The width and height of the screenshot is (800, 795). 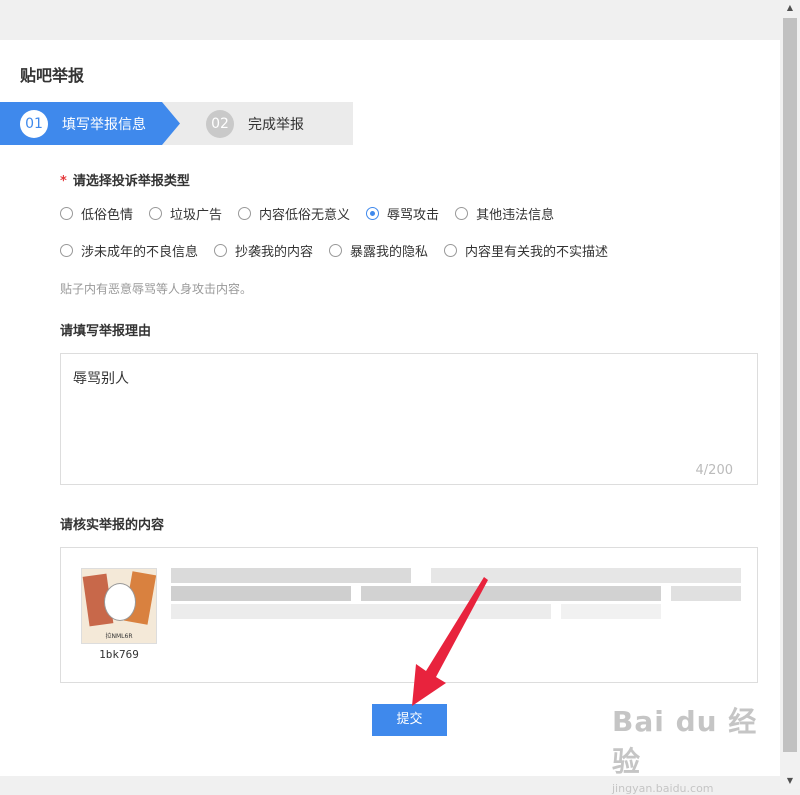 What do you see at coordinates (373, 213) in the screenshot?
I see `radio-checked-icon` at bounding box center [373, 213].